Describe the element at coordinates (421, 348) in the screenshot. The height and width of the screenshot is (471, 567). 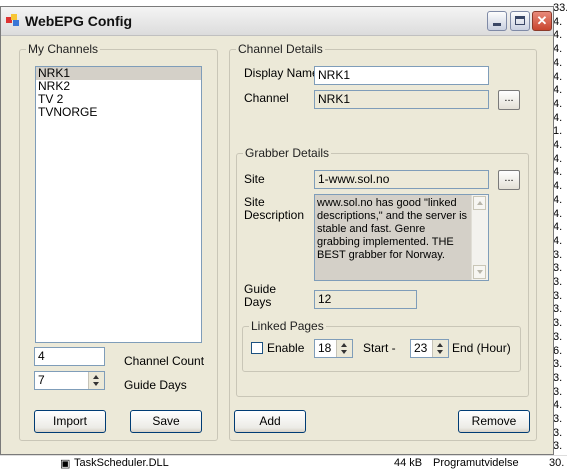
I see `end-hour-value: 23` at that location.